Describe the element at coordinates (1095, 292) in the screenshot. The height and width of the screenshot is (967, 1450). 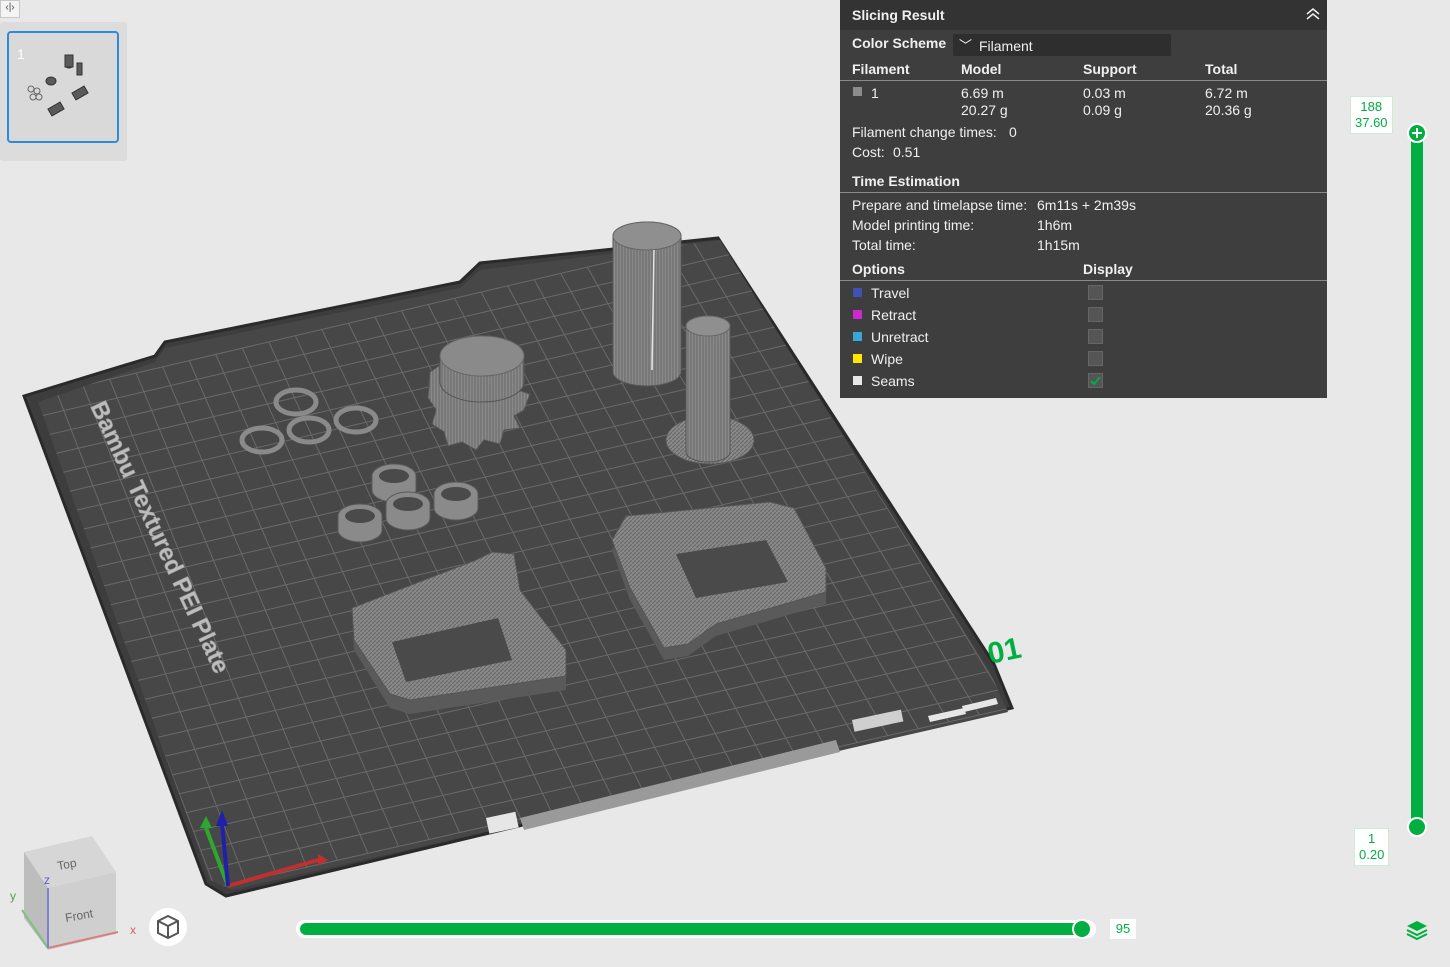
I see `travel-display-checkbox` at that location.